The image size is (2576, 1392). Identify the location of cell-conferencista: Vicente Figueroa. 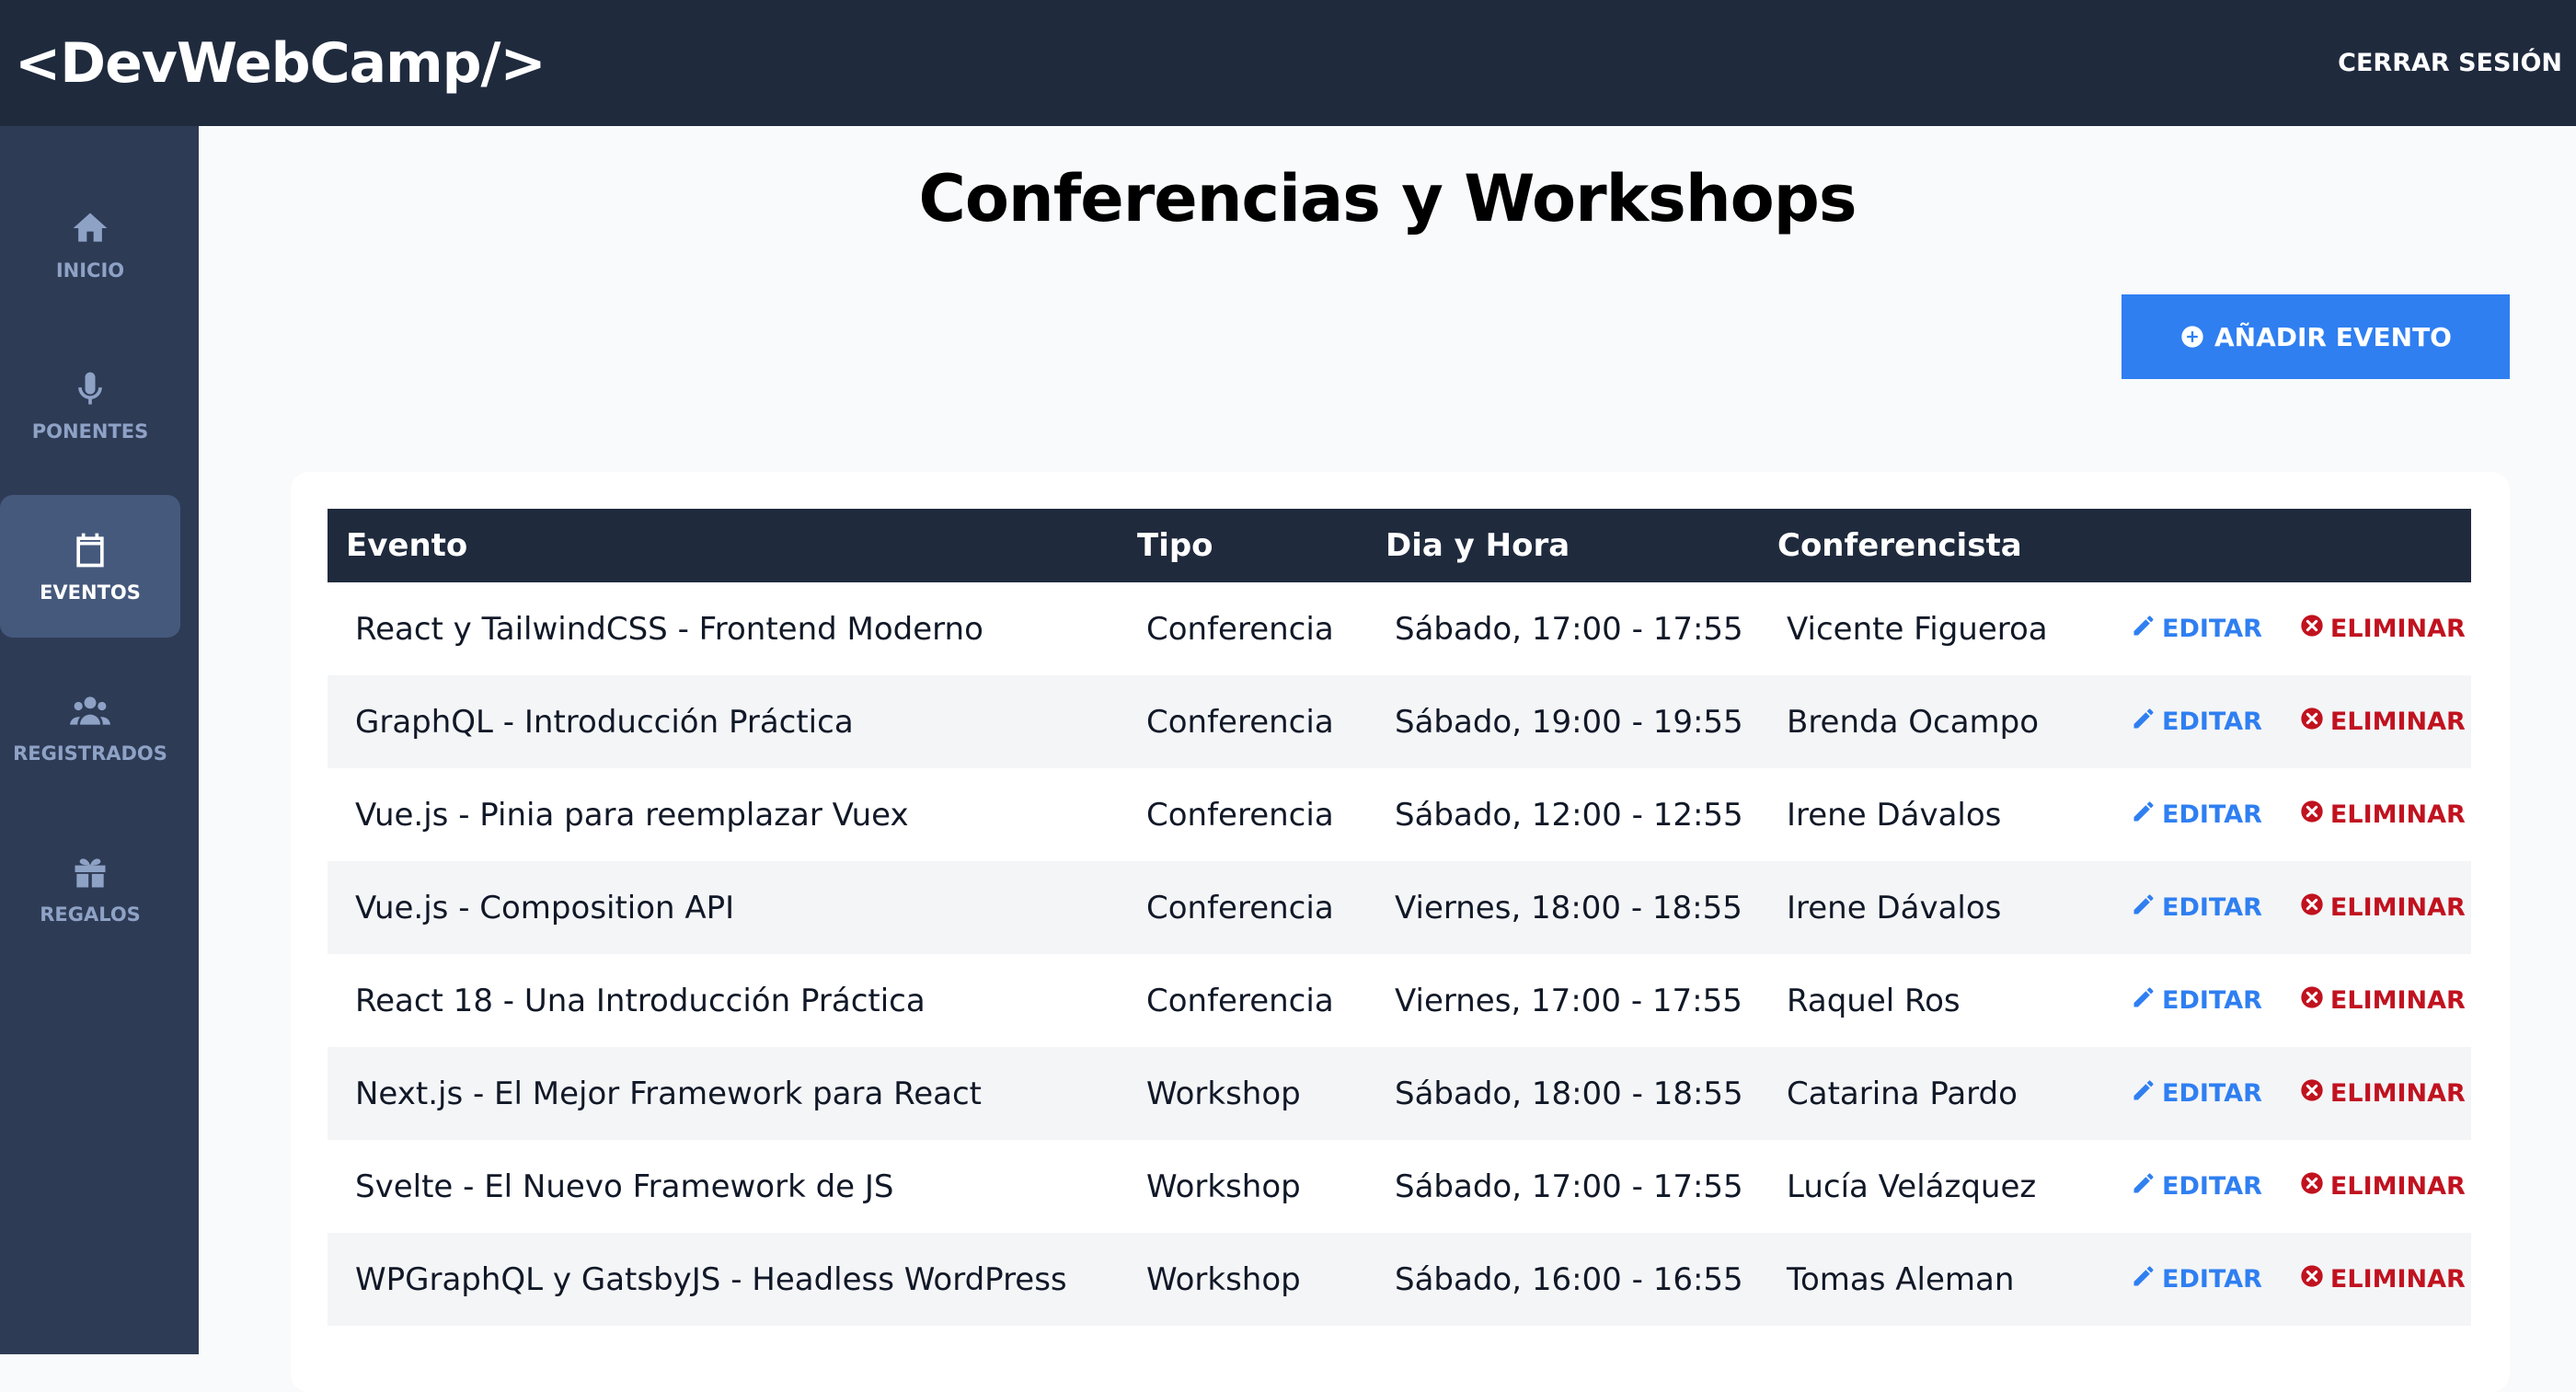
(1917, 629).